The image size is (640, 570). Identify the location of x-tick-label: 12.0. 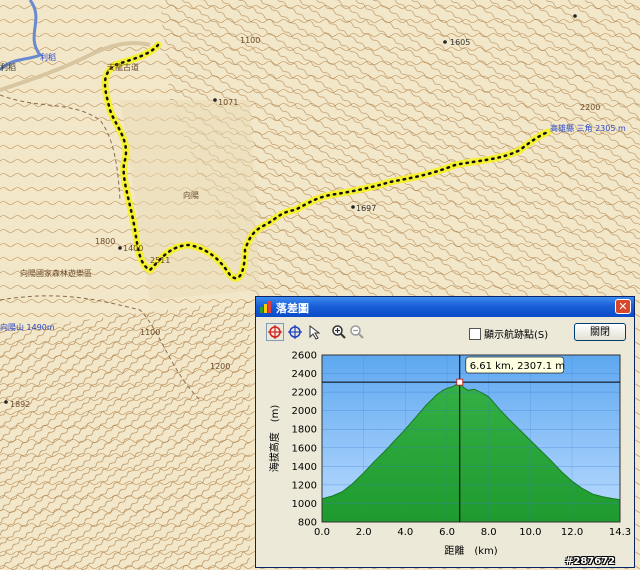
(572, 532).